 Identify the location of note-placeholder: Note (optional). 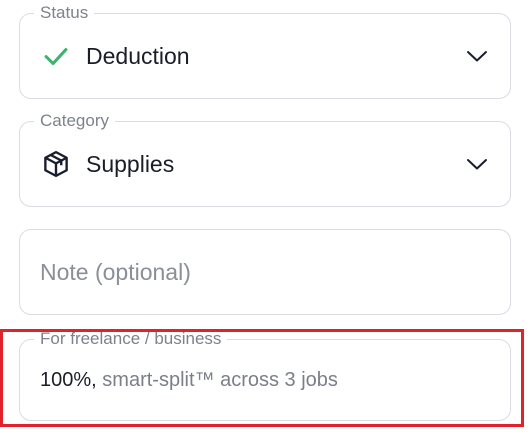
(115, 271).